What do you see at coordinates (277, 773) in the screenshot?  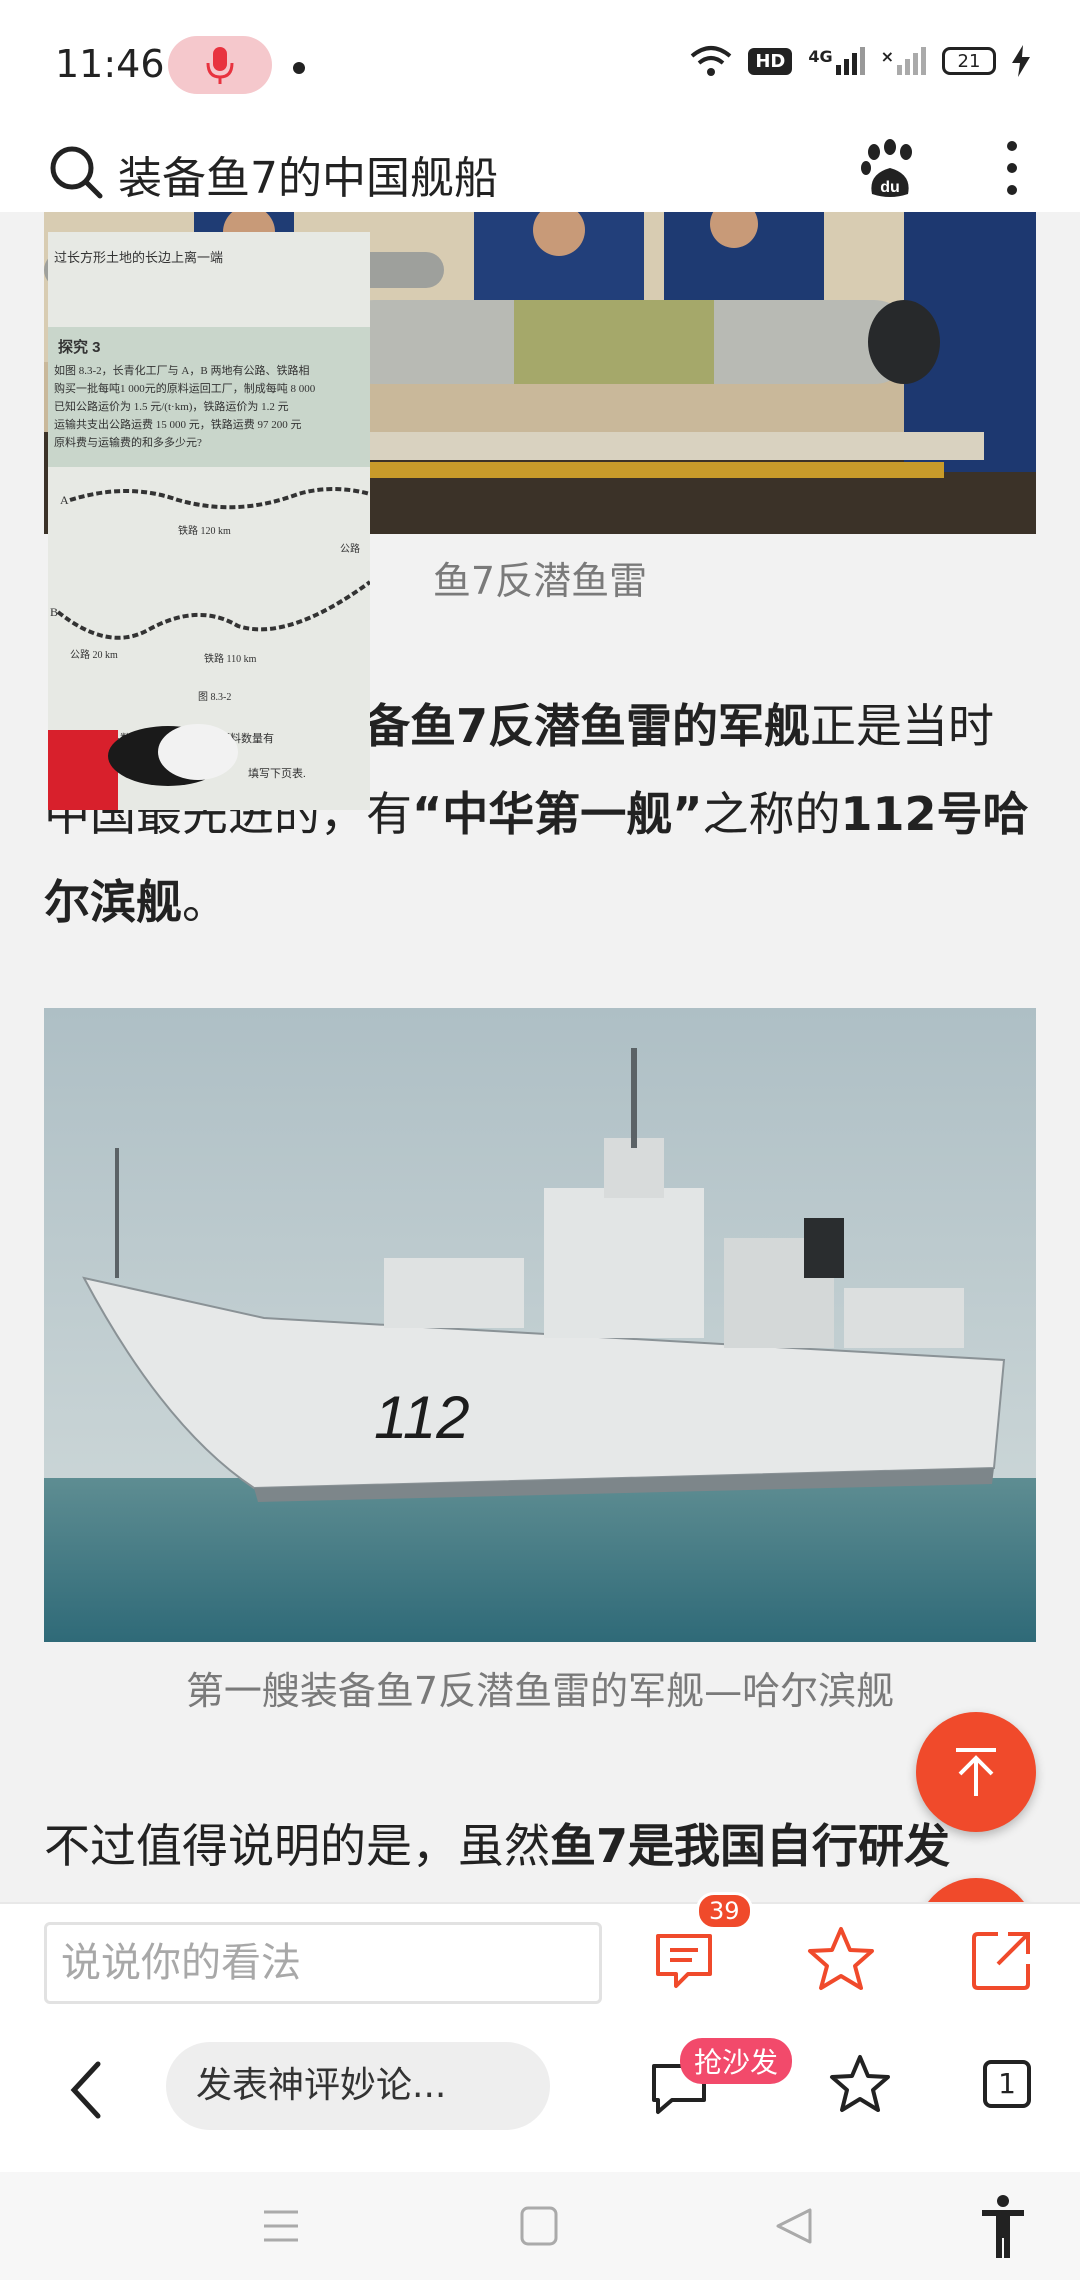 I see `overlay-line-8: 填写下页表.` at bounding box center [277, 773].